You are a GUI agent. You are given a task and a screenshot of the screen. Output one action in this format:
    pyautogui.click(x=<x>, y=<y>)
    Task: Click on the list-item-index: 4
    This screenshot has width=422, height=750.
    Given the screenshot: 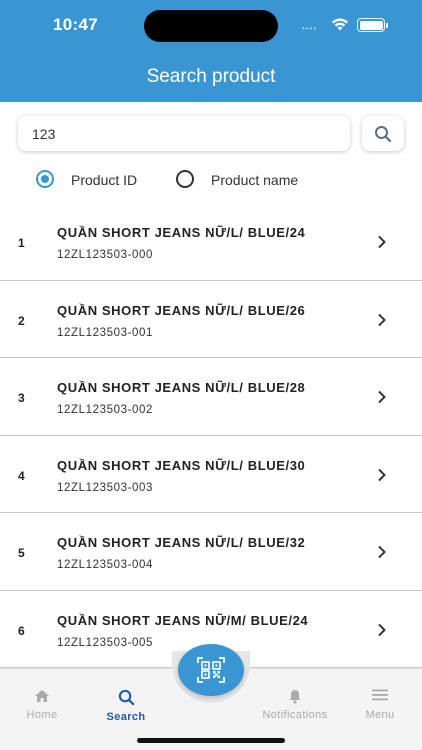 What is the action you would take?
    pyautogui.click(x=21, y=475)
    